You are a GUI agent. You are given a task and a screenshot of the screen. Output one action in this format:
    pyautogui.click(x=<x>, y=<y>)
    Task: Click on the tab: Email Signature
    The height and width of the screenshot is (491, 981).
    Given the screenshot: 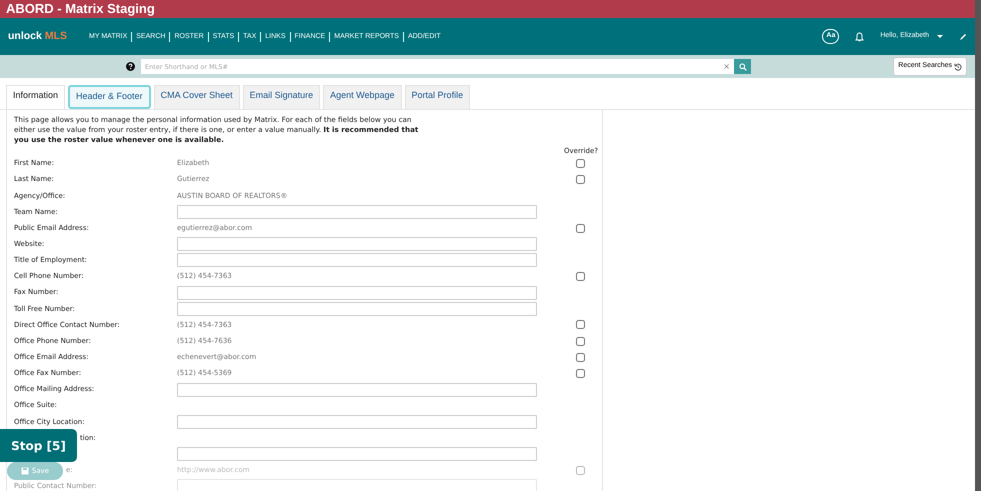 What is the action you would take?
    pyautogui.click(x=281, y=96)
    